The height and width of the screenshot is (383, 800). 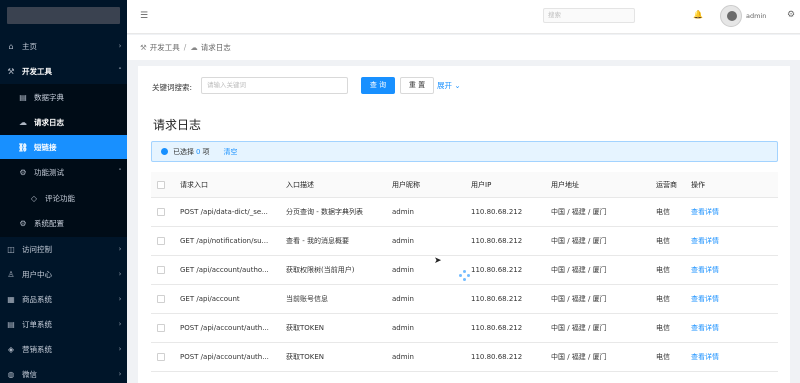 What do you see at coordinates (300, 184) in the screenshot?
I see `column-header: 入口描述` at bounding box center [300, 184].